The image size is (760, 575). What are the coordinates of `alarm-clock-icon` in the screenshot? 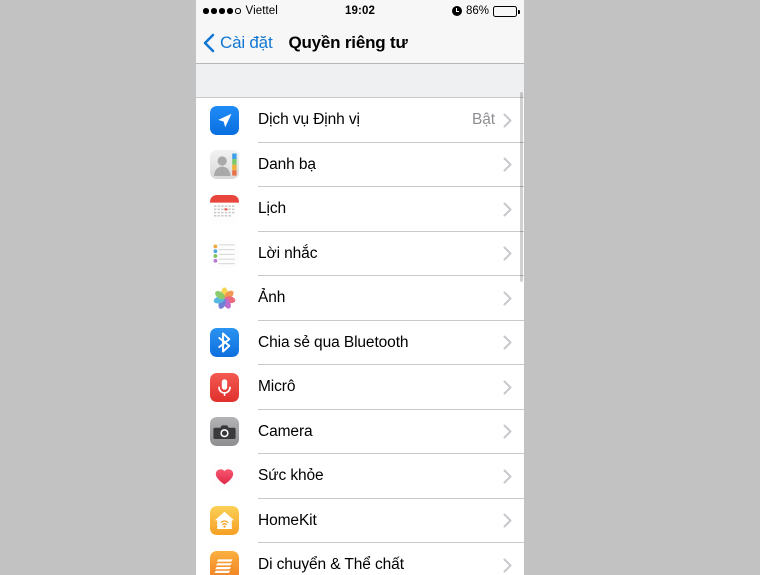 It's located at (456, 11).